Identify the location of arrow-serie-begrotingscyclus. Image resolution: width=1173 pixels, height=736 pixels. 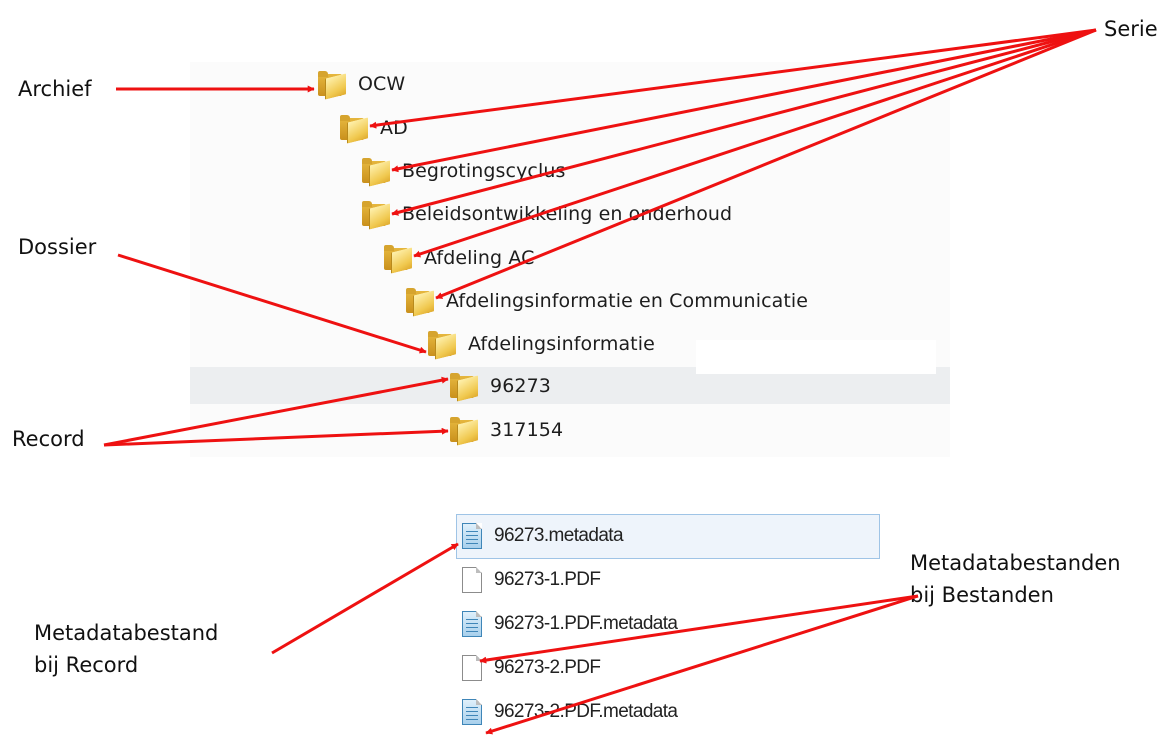
(744, 100).